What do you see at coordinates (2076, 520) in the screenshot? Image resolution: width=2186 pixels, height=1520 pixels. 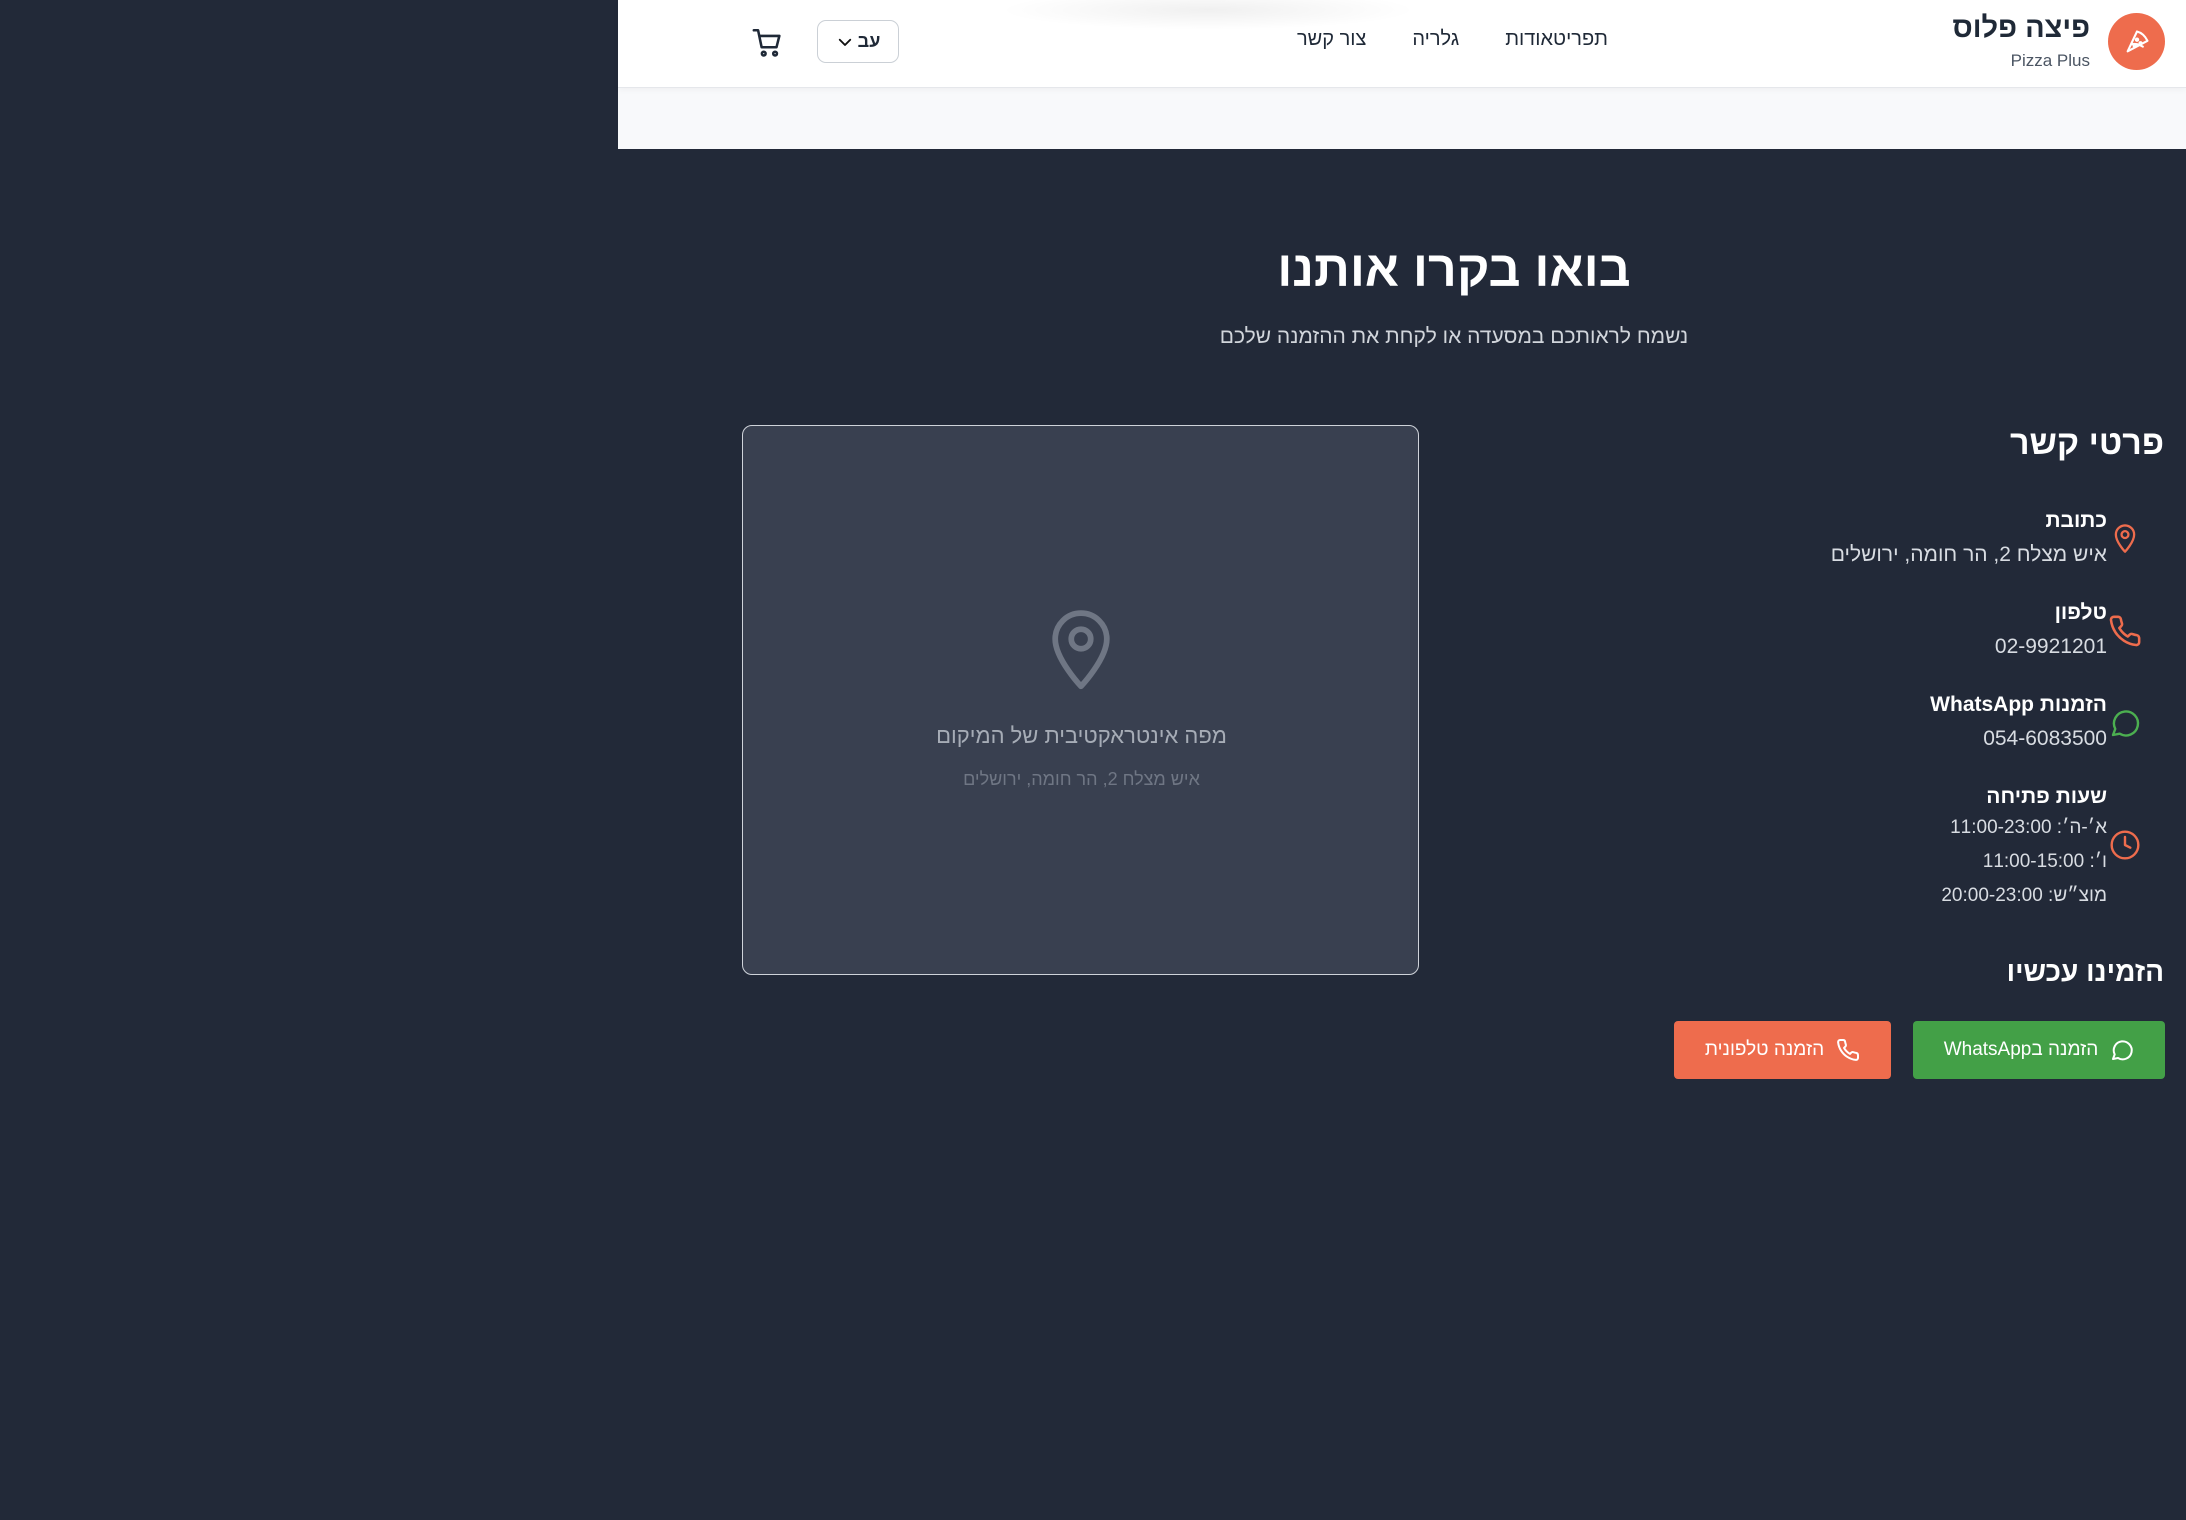 I see `address-label: כתובת` at bounding box center [2076, 520].